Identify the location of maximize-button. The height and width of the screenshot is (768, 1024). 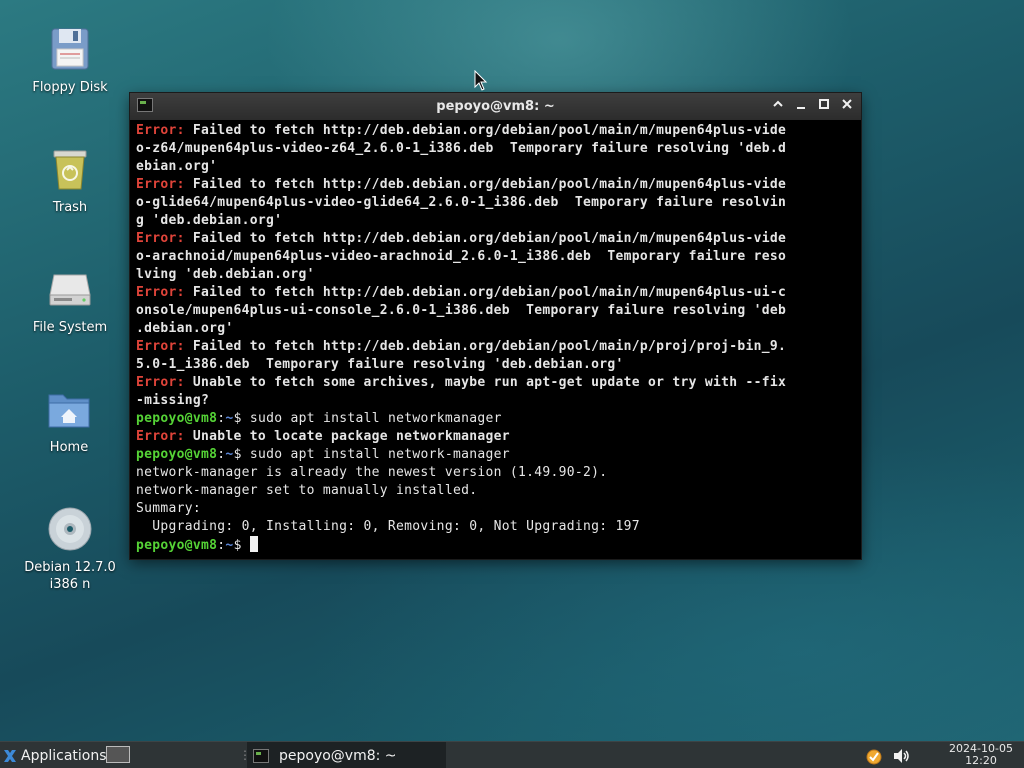
(824, 107).